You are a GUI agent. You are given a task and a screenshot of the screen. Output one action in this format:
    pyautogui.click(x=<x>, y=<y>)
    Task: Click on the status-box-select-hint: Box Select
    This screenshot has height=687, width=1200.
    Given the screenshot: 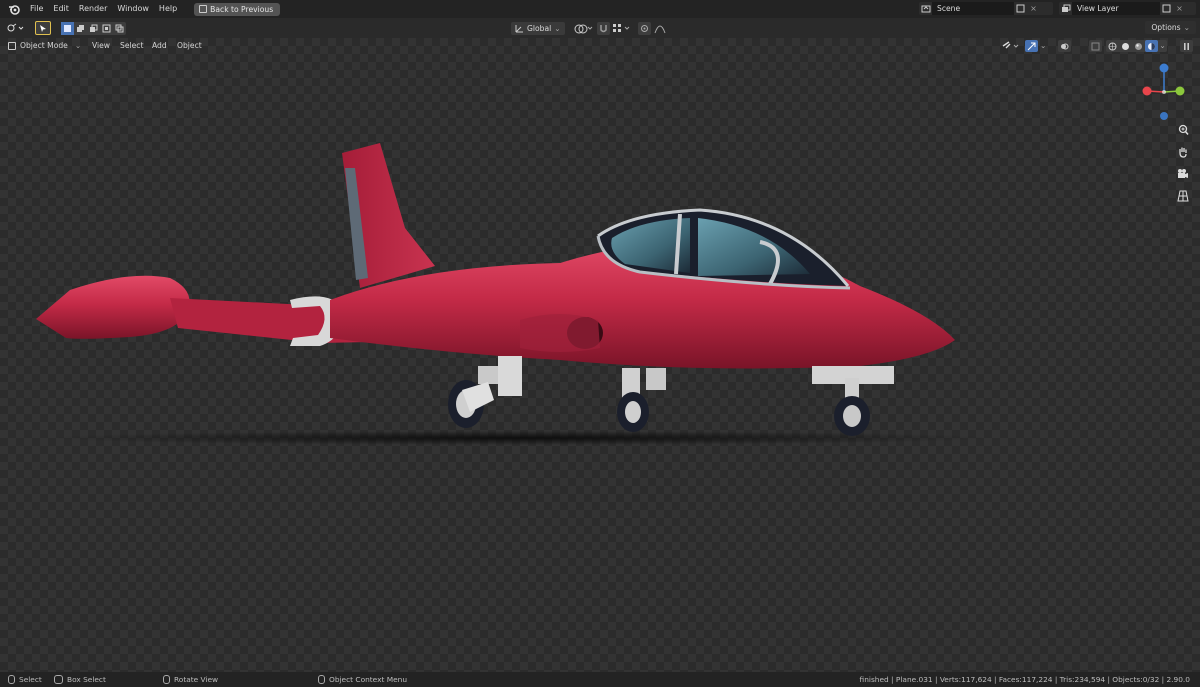 What is the action you would take?
    pyautogui.click(x=80, y=679)
    